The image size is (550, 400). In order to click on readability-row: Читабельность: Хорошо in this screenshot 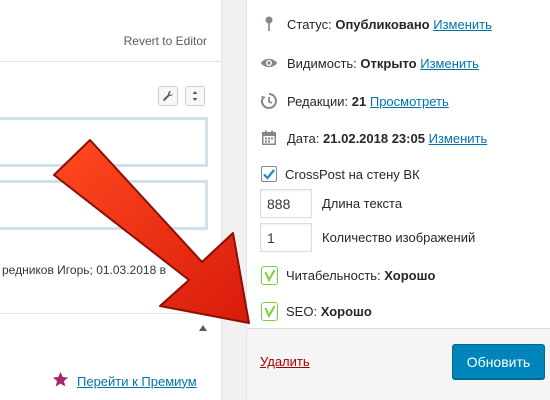, I will do `click(348, 275)`.